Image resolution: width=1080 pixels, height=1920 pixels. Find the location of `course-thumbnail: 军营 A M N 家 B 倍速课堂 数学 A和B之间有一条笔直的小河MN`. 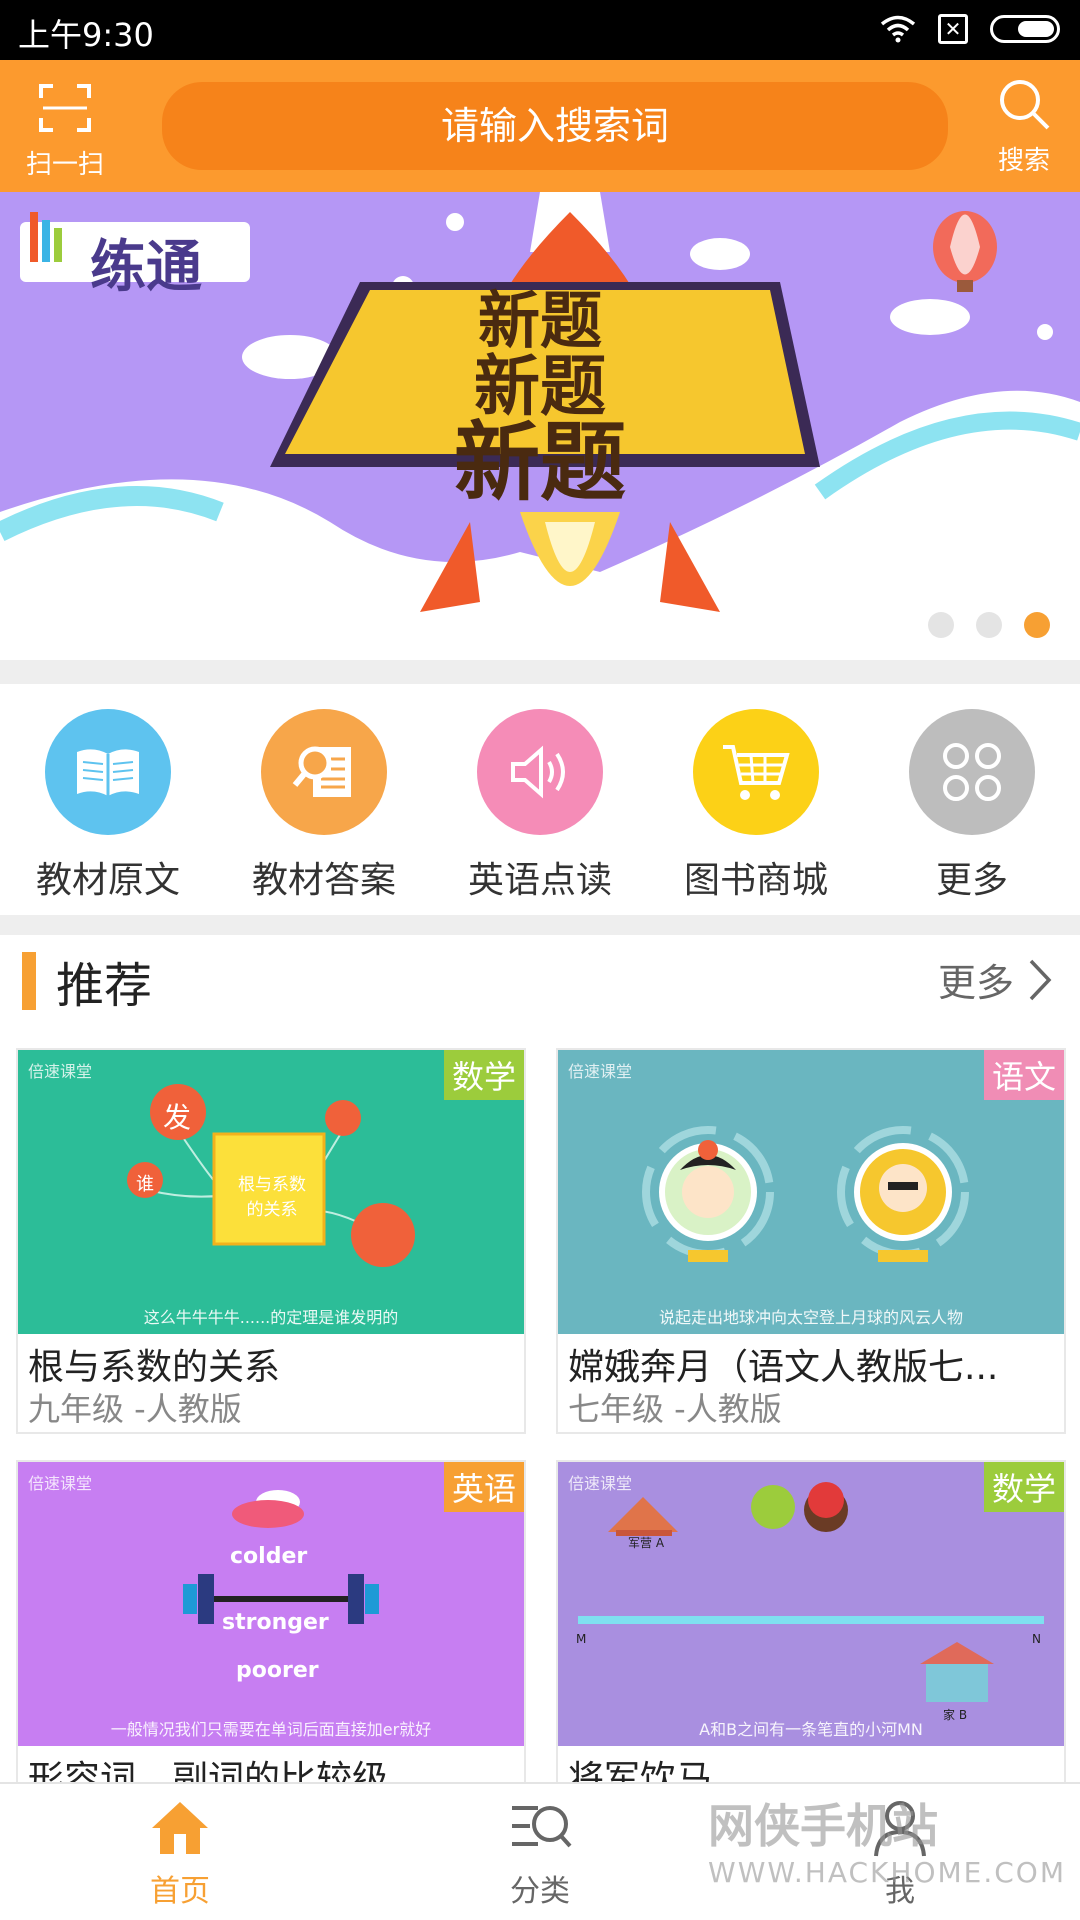

course-thumbnail: 军营 A M N 家 B 倍速课堂 数学 A和B之间有一条笔直的小河MN is located at coordinates (811, 1604).